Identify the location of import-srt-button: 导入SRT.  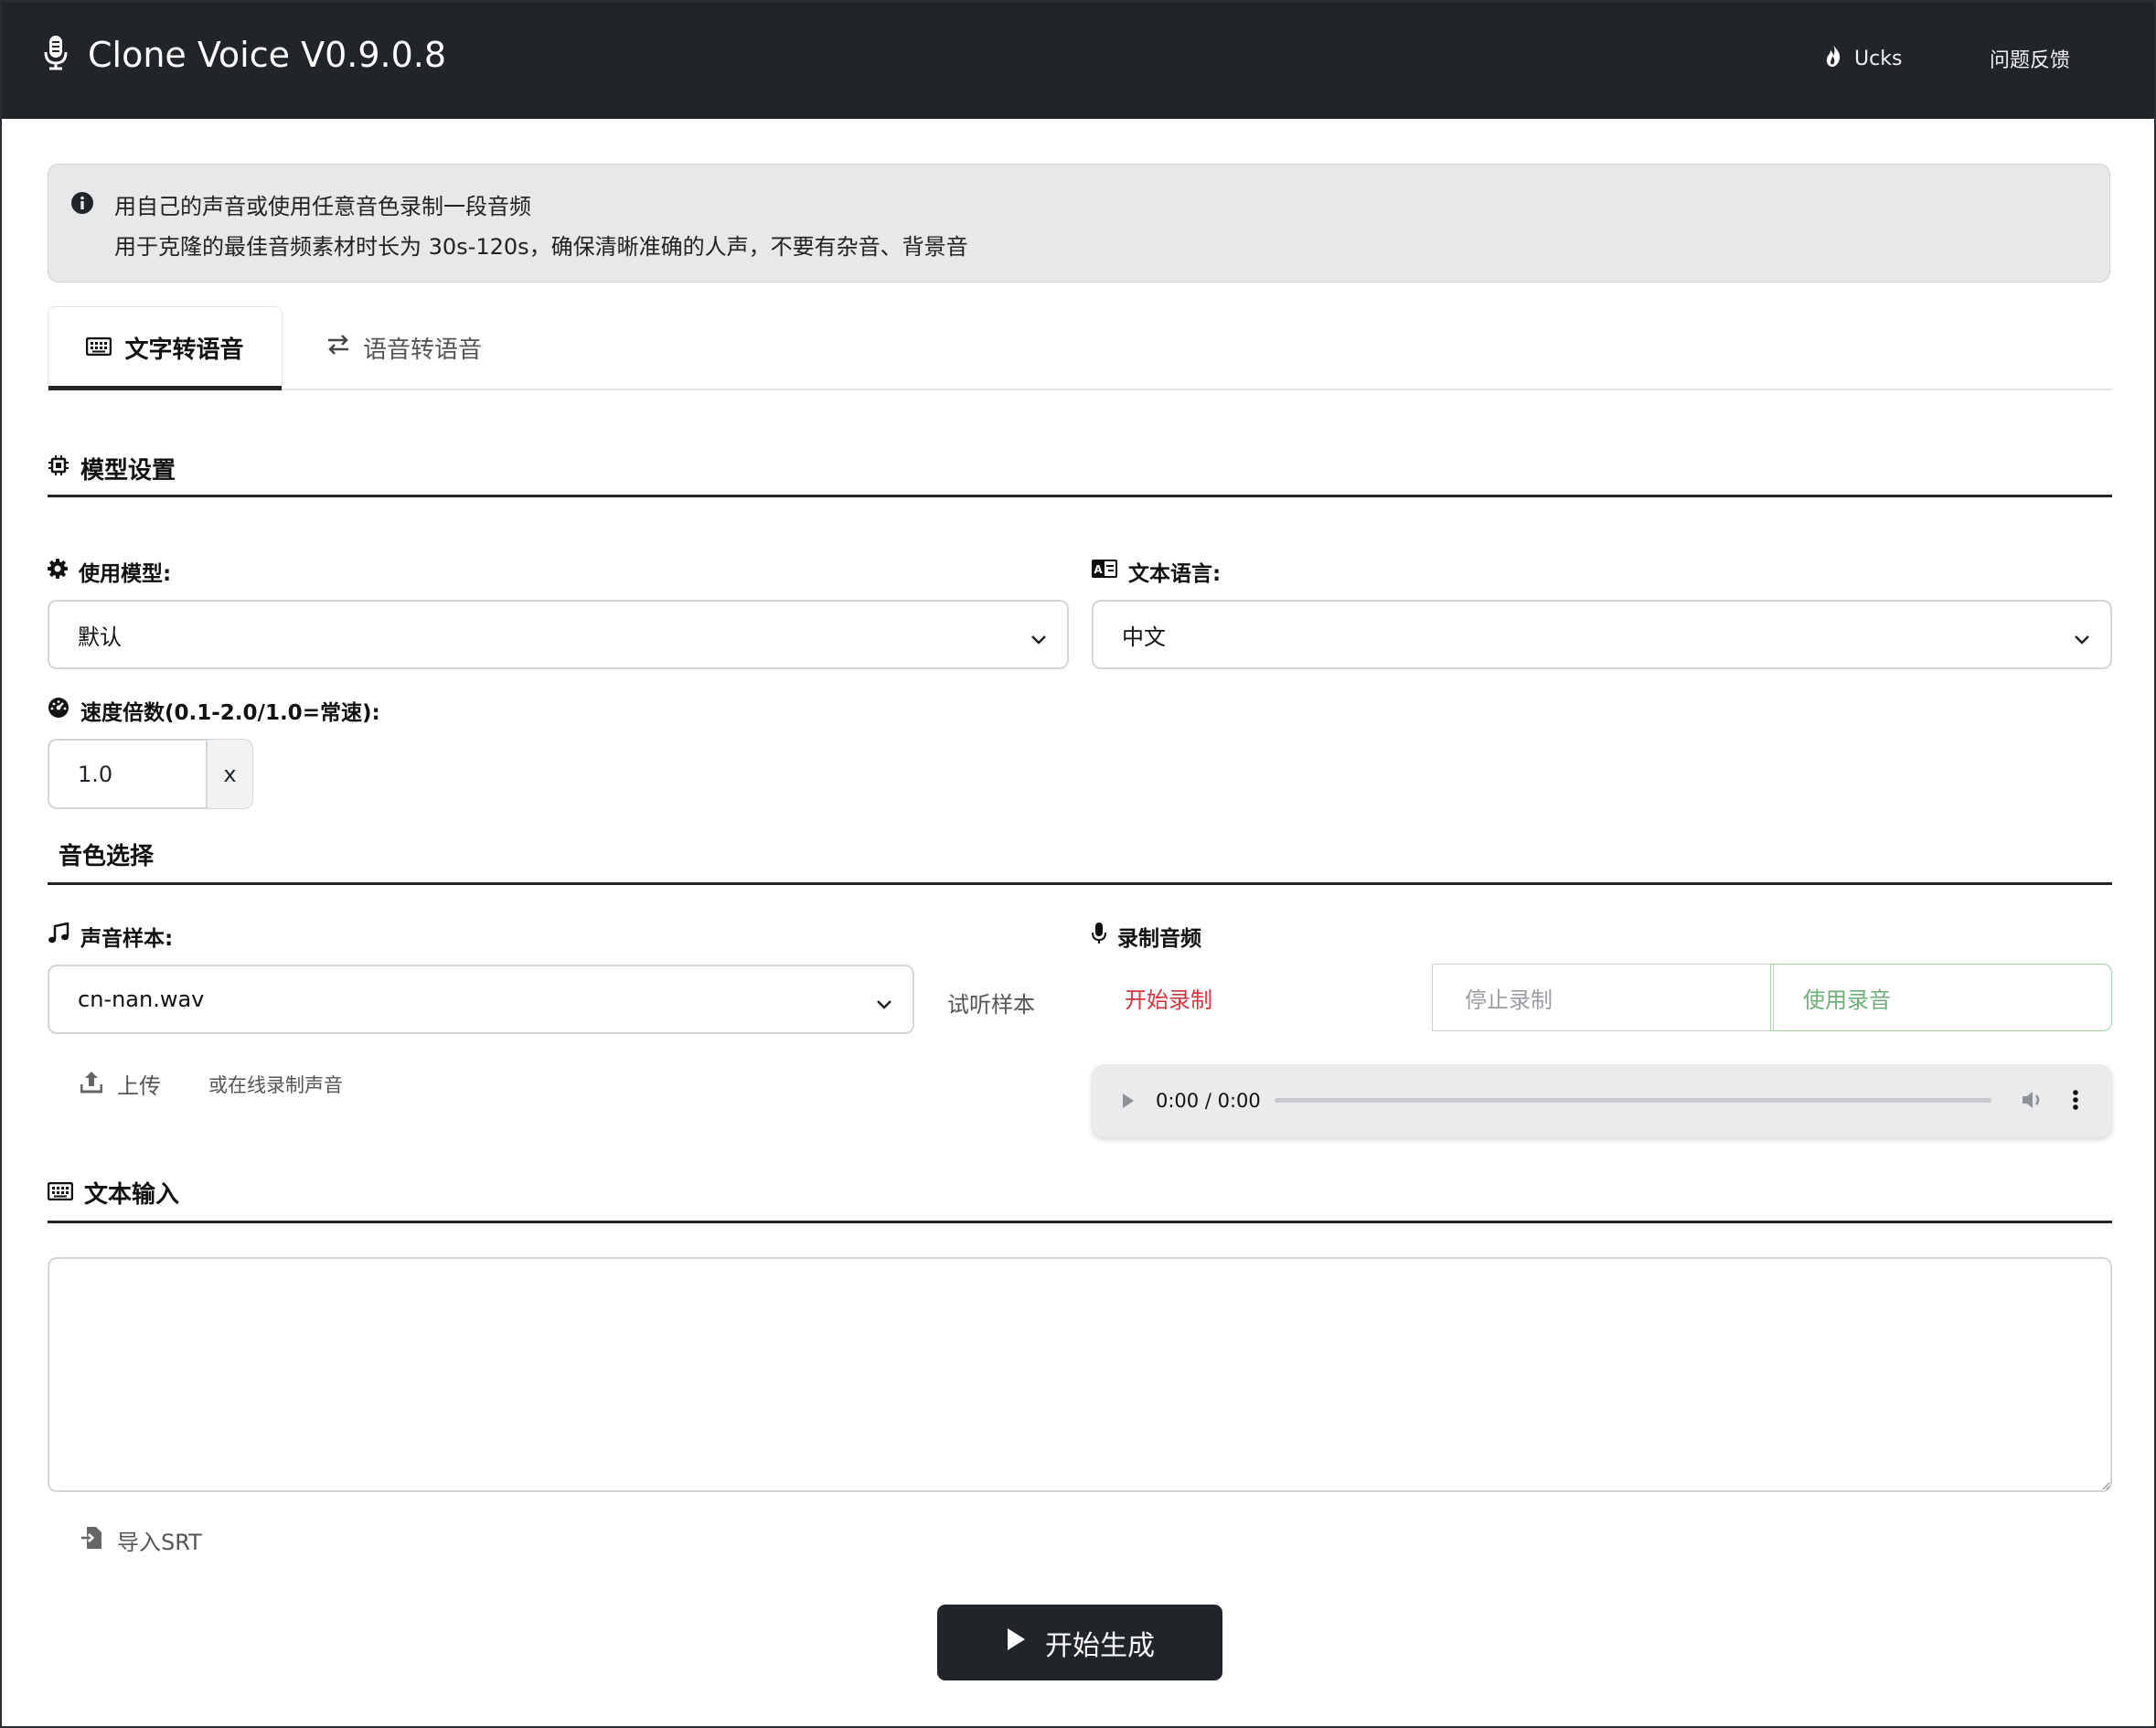
(141, 1540).